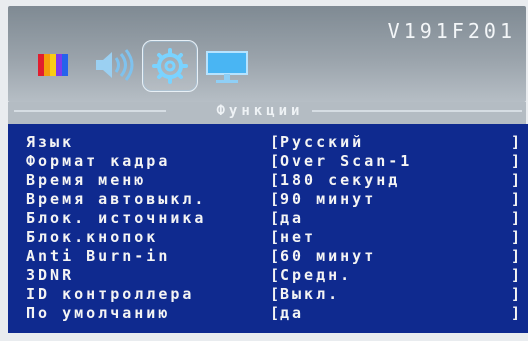 This screenshot has height=341, width=528. What do you see at coordinates (298, 237) in the screenshot?
I see `setting-value: нет` at bounding box center [298, 237].